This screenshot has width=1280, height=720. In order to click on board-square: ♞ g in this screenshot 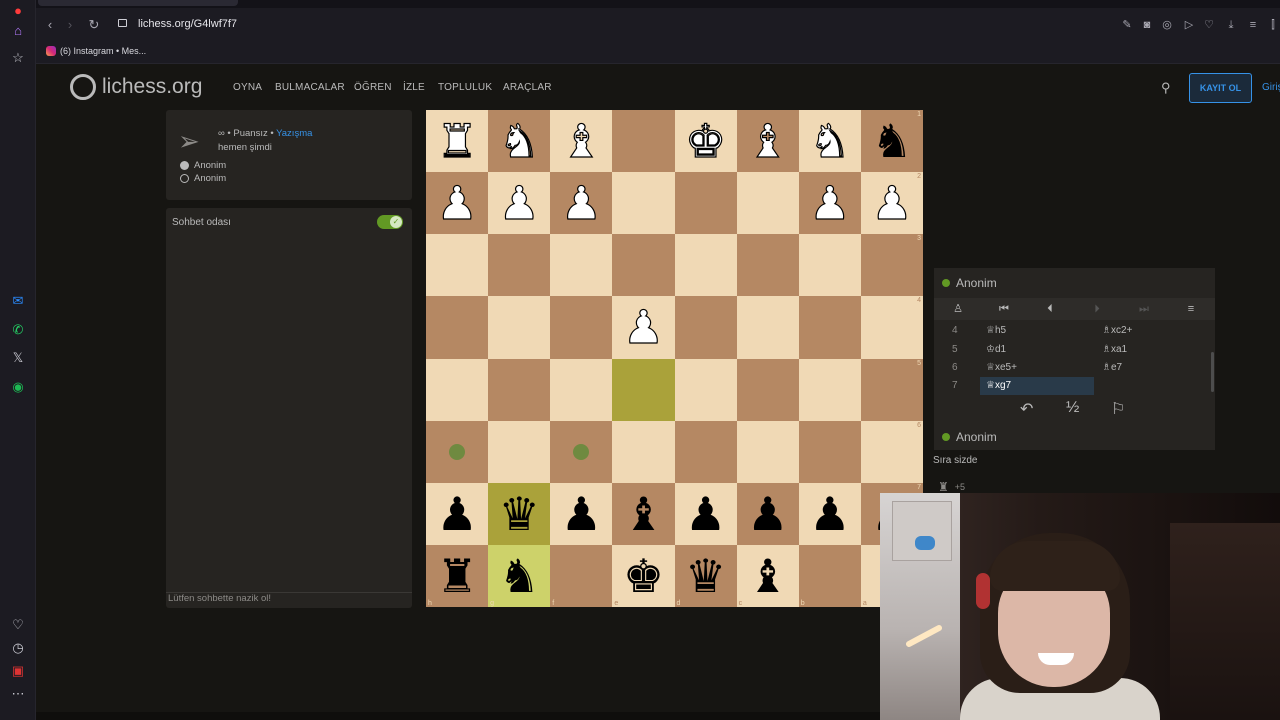, I will do `click(519, 575)`.